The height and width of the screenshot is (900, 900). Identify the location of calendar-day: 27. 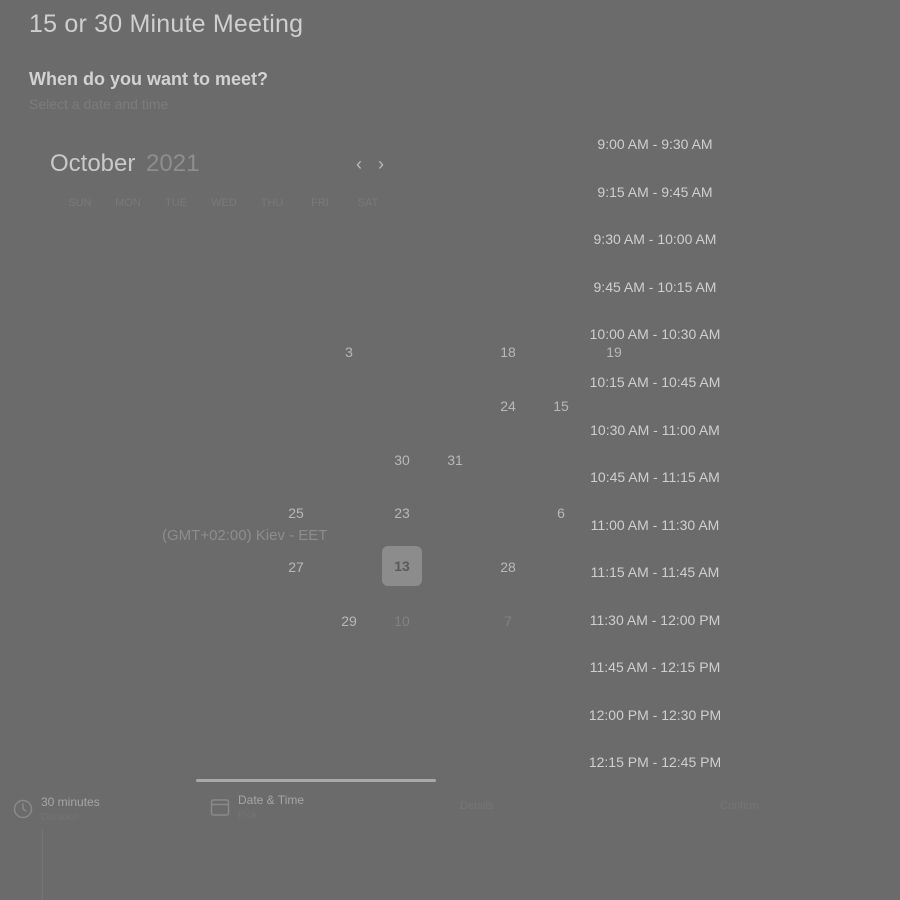
(296, 567).